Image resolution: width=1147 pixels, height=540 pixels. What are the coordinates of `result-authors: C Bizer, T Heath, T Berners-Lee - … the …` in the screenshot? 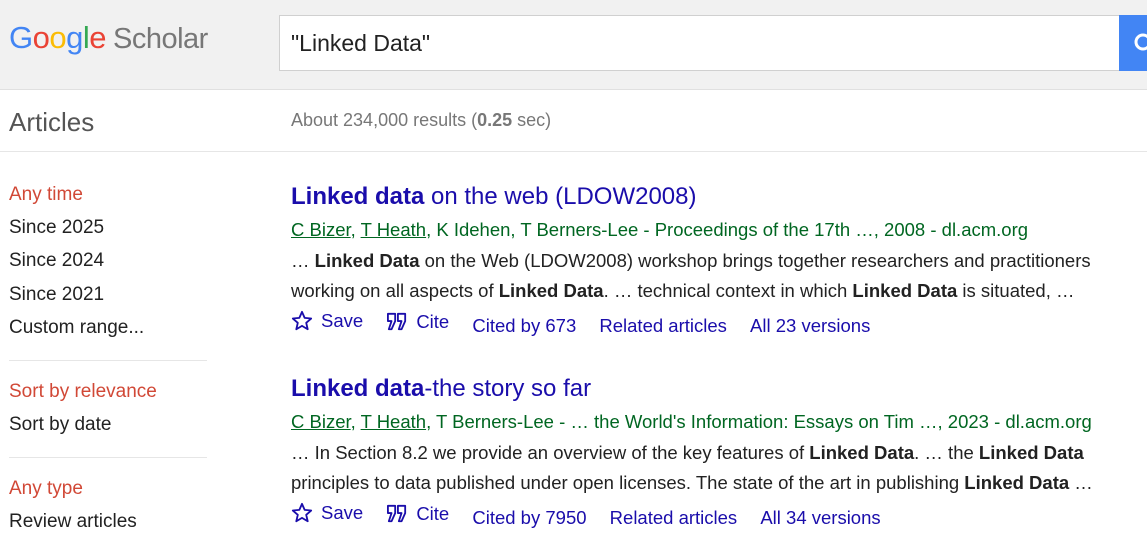 It's located at (691, 421).